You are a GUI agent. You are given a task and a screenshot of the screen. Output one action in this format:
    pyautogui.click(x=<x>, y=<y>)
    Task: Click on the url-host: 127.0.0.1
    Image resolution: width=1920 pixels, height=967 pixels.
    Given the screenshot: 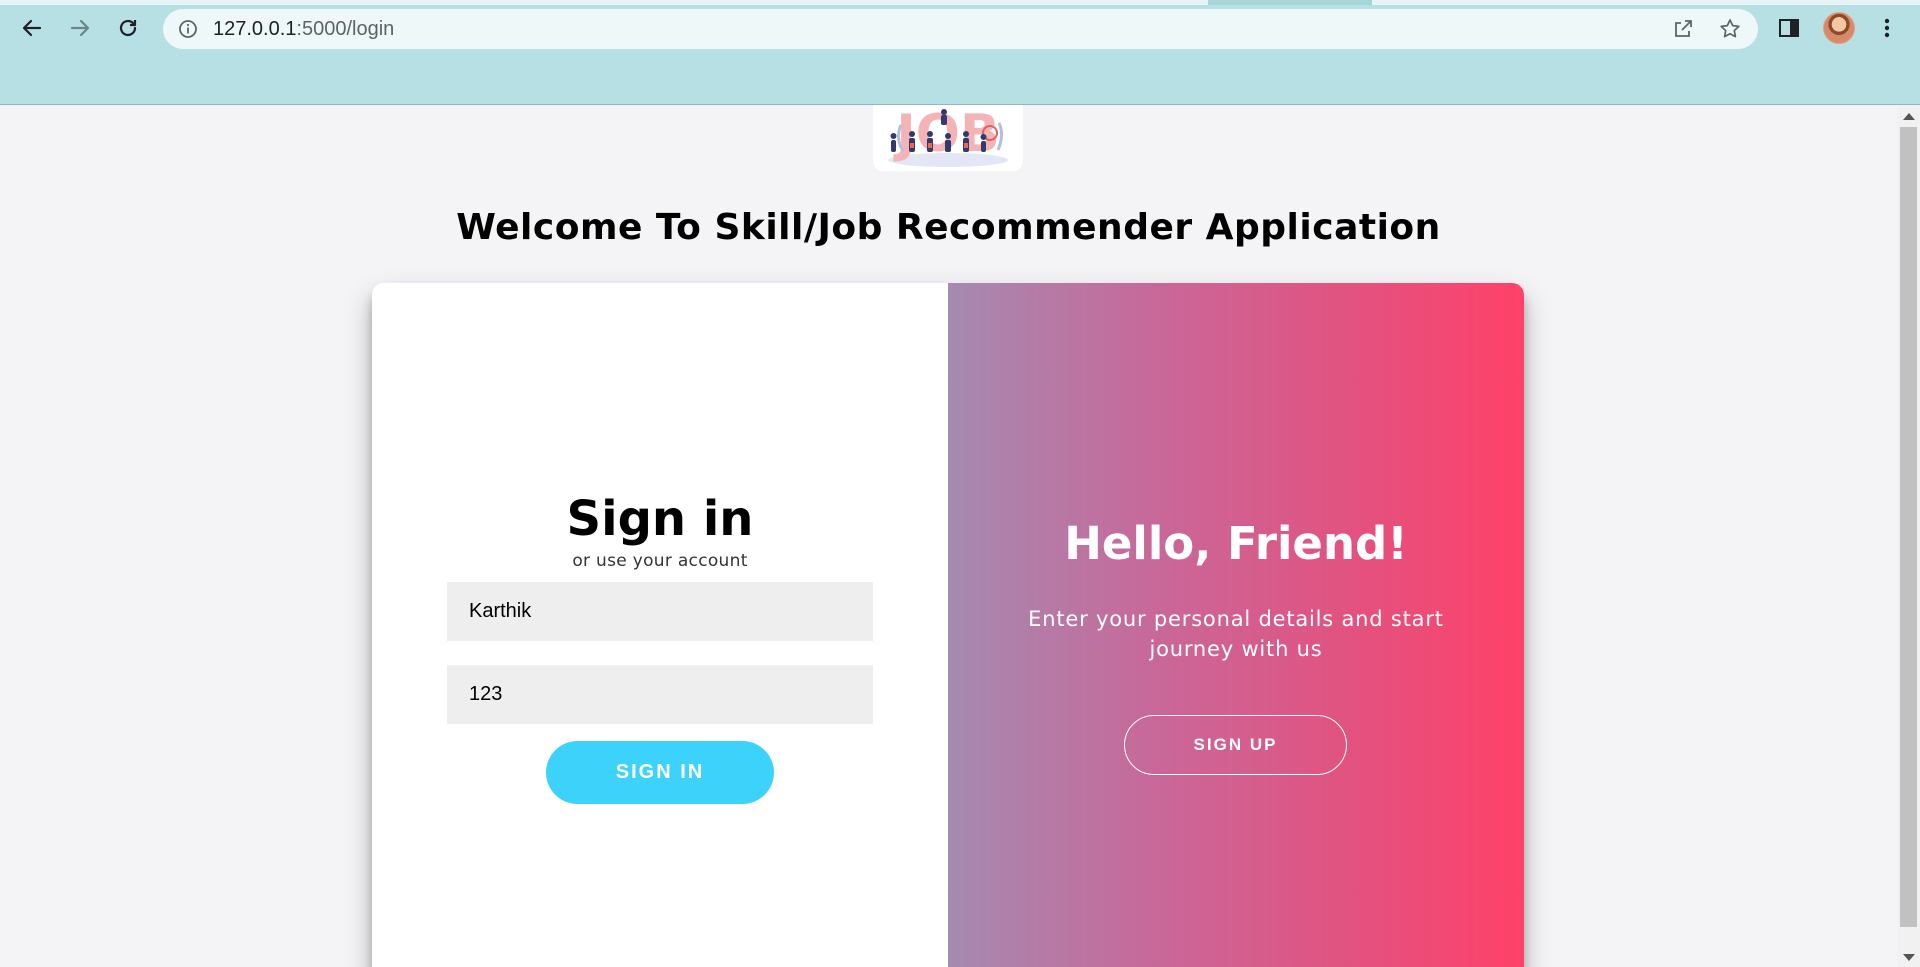 What is the action you would take?
    pyautogui.click(x=255, y=29)
    